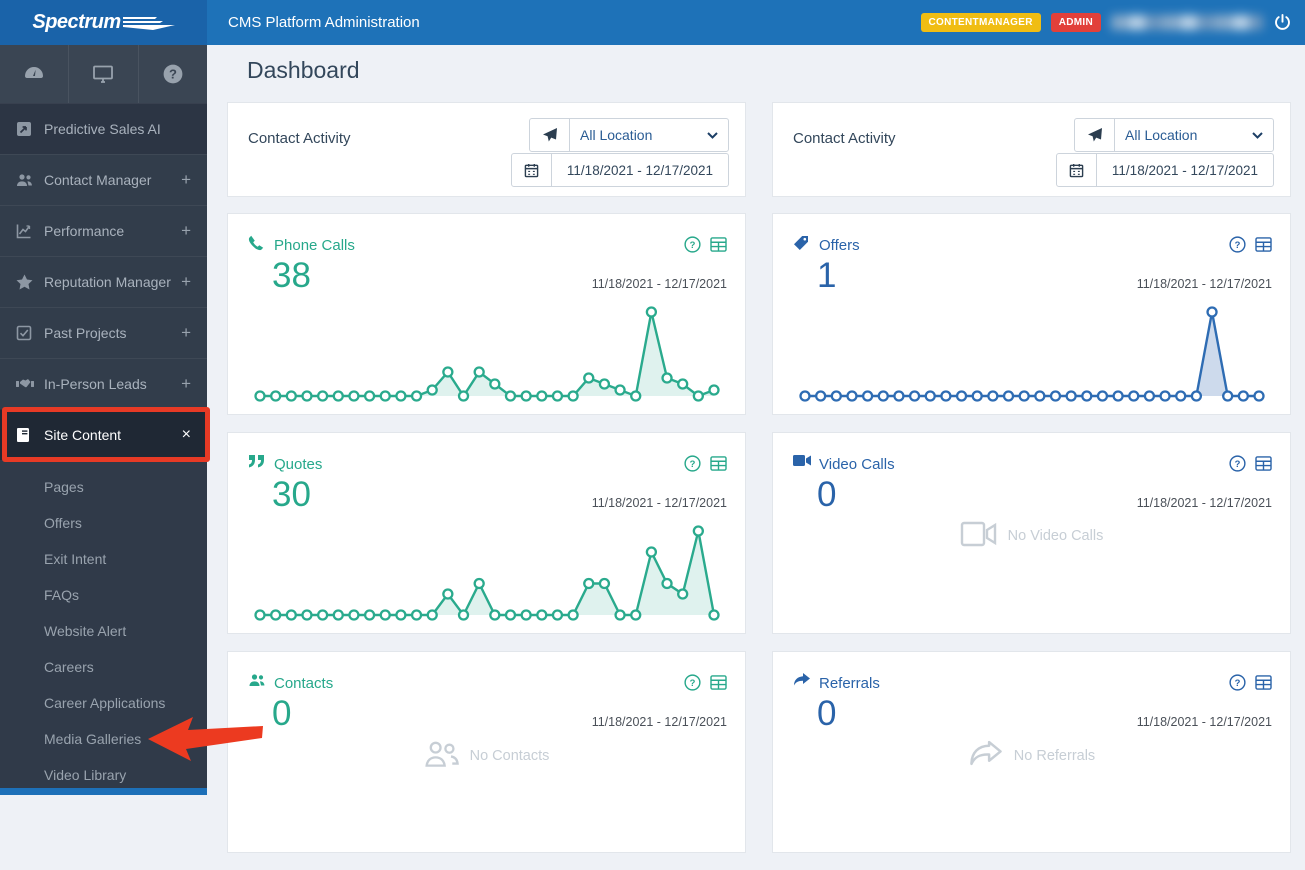  I want to click on sidebar-item-site-content: Site Content ×, so click(103, 434).